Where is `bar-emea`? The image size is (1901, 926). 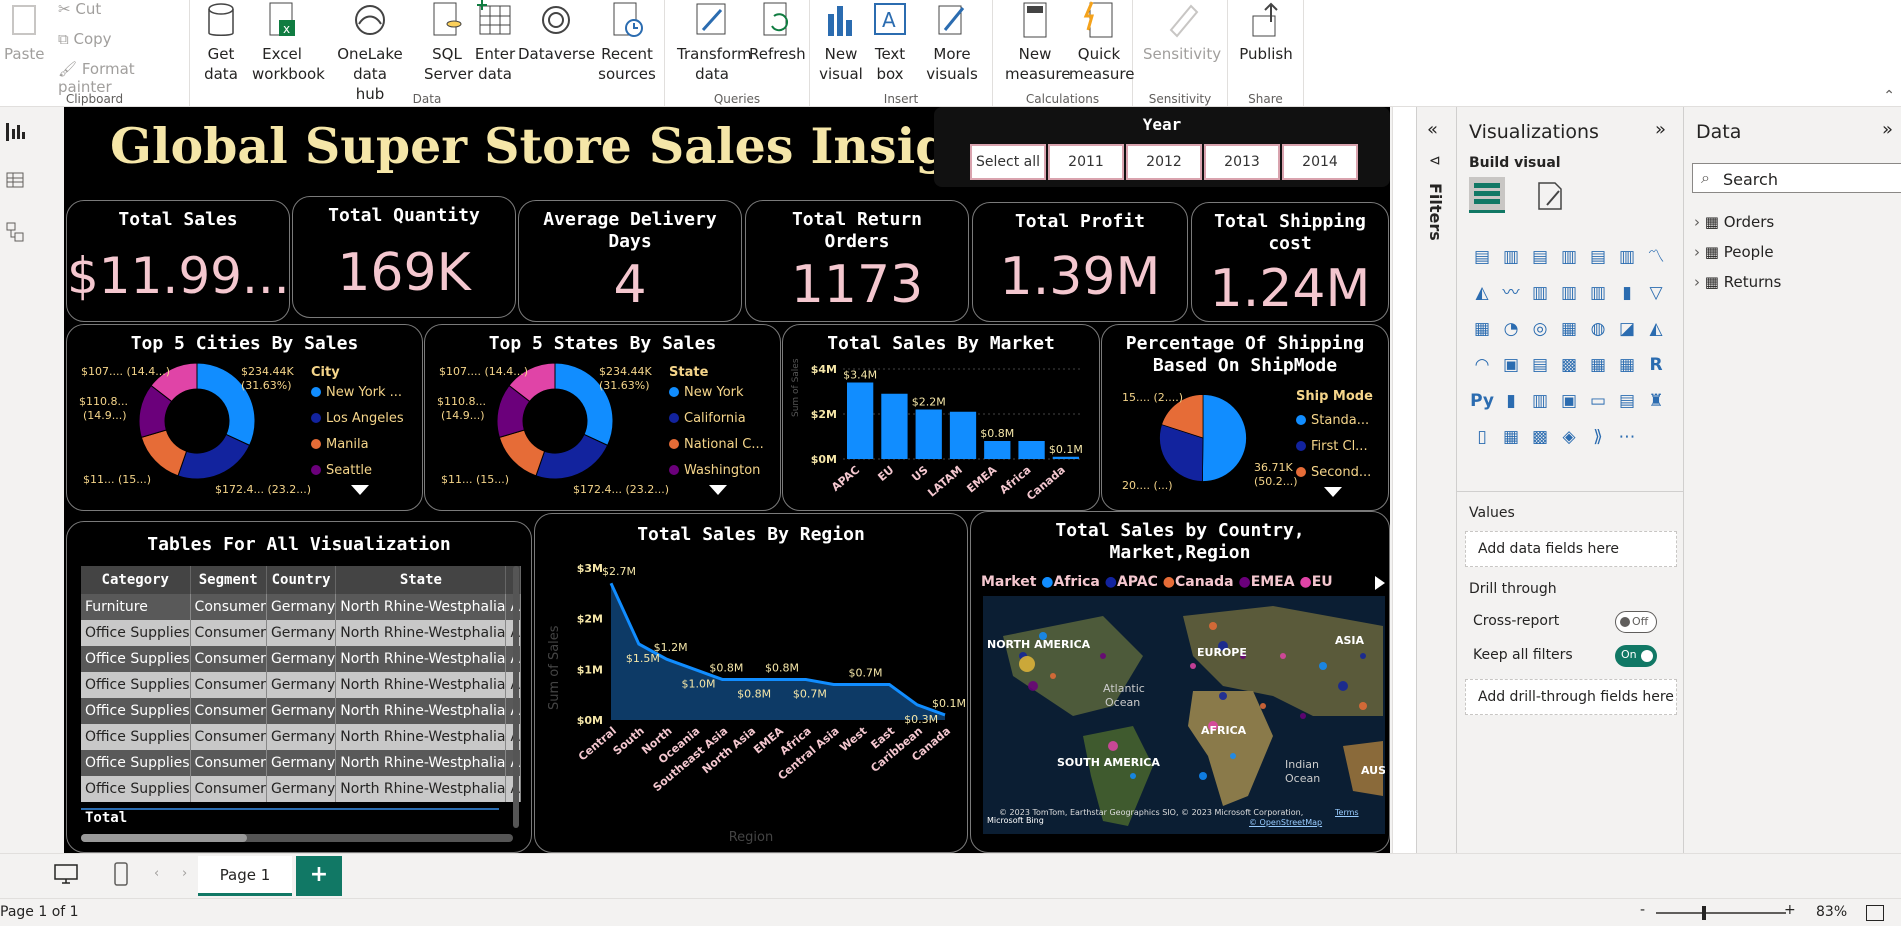
bar-emea is located at coordinates (997, 450).